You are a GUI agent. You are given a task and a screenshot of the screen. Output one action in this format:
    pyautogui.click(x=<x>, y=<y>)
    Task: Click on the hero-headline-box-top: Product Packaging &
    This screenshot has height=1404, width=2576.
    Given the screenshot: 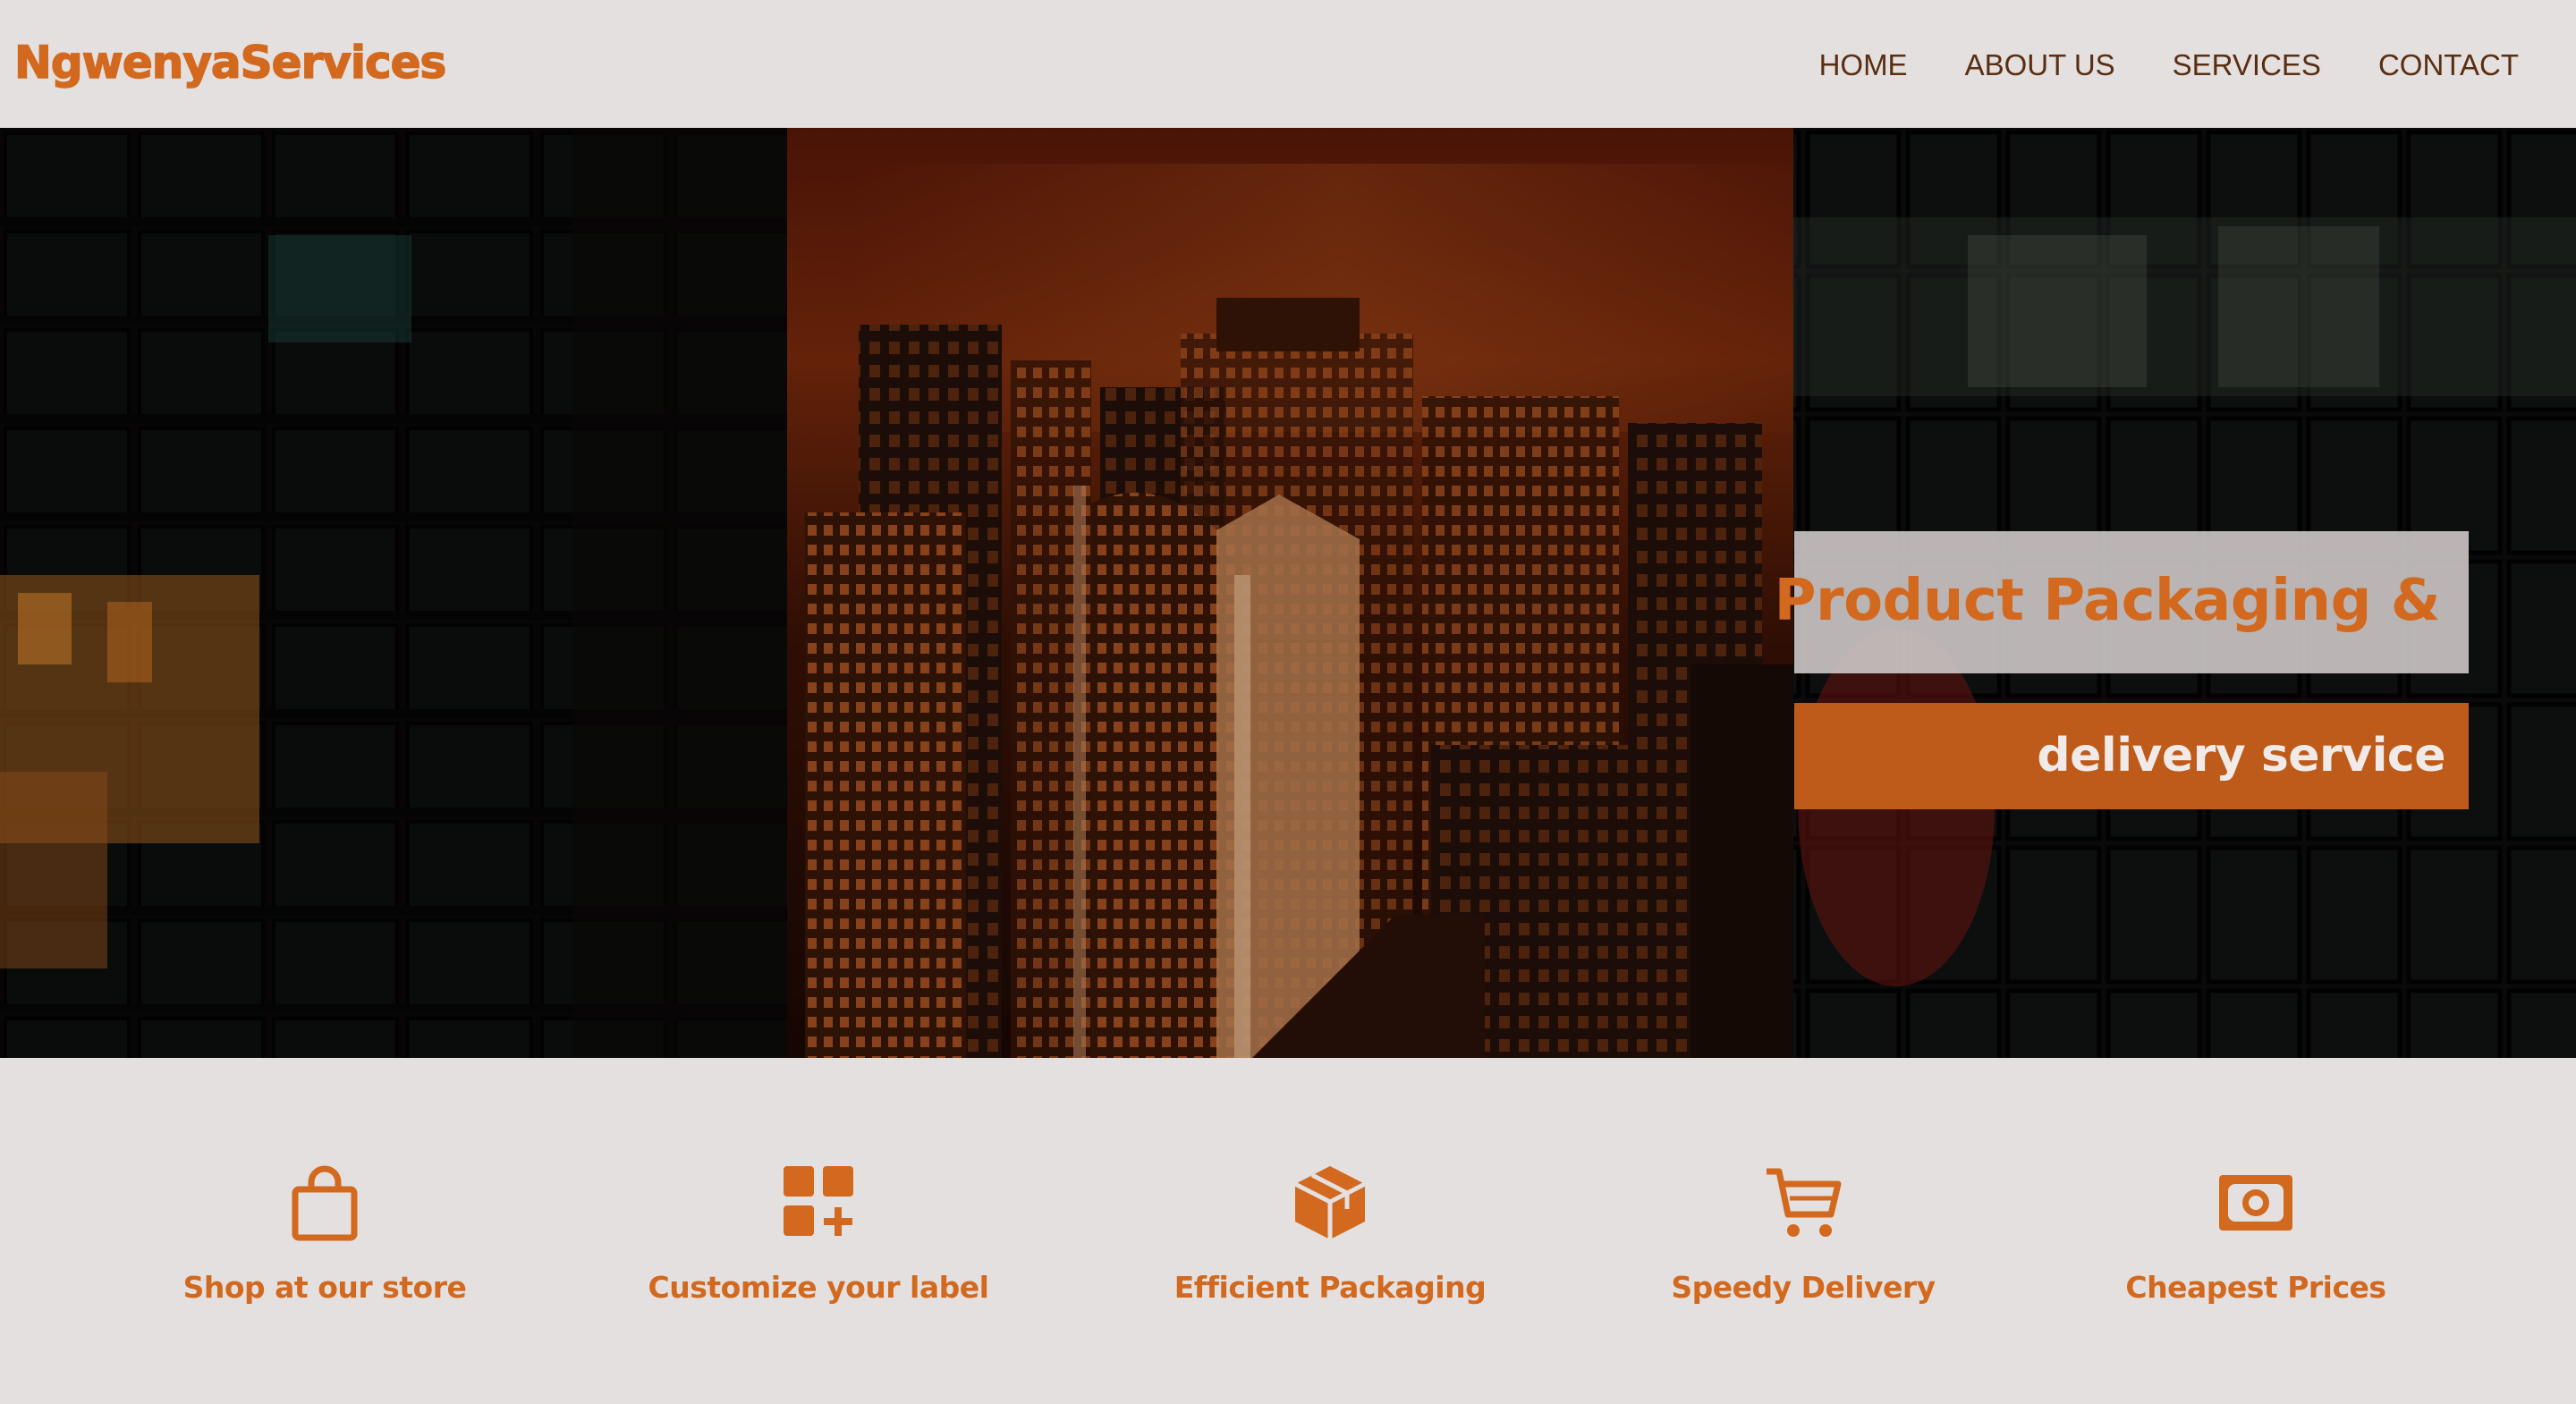 What is the action you would take?
    pyautogui.click(x=2122, y=602)
    